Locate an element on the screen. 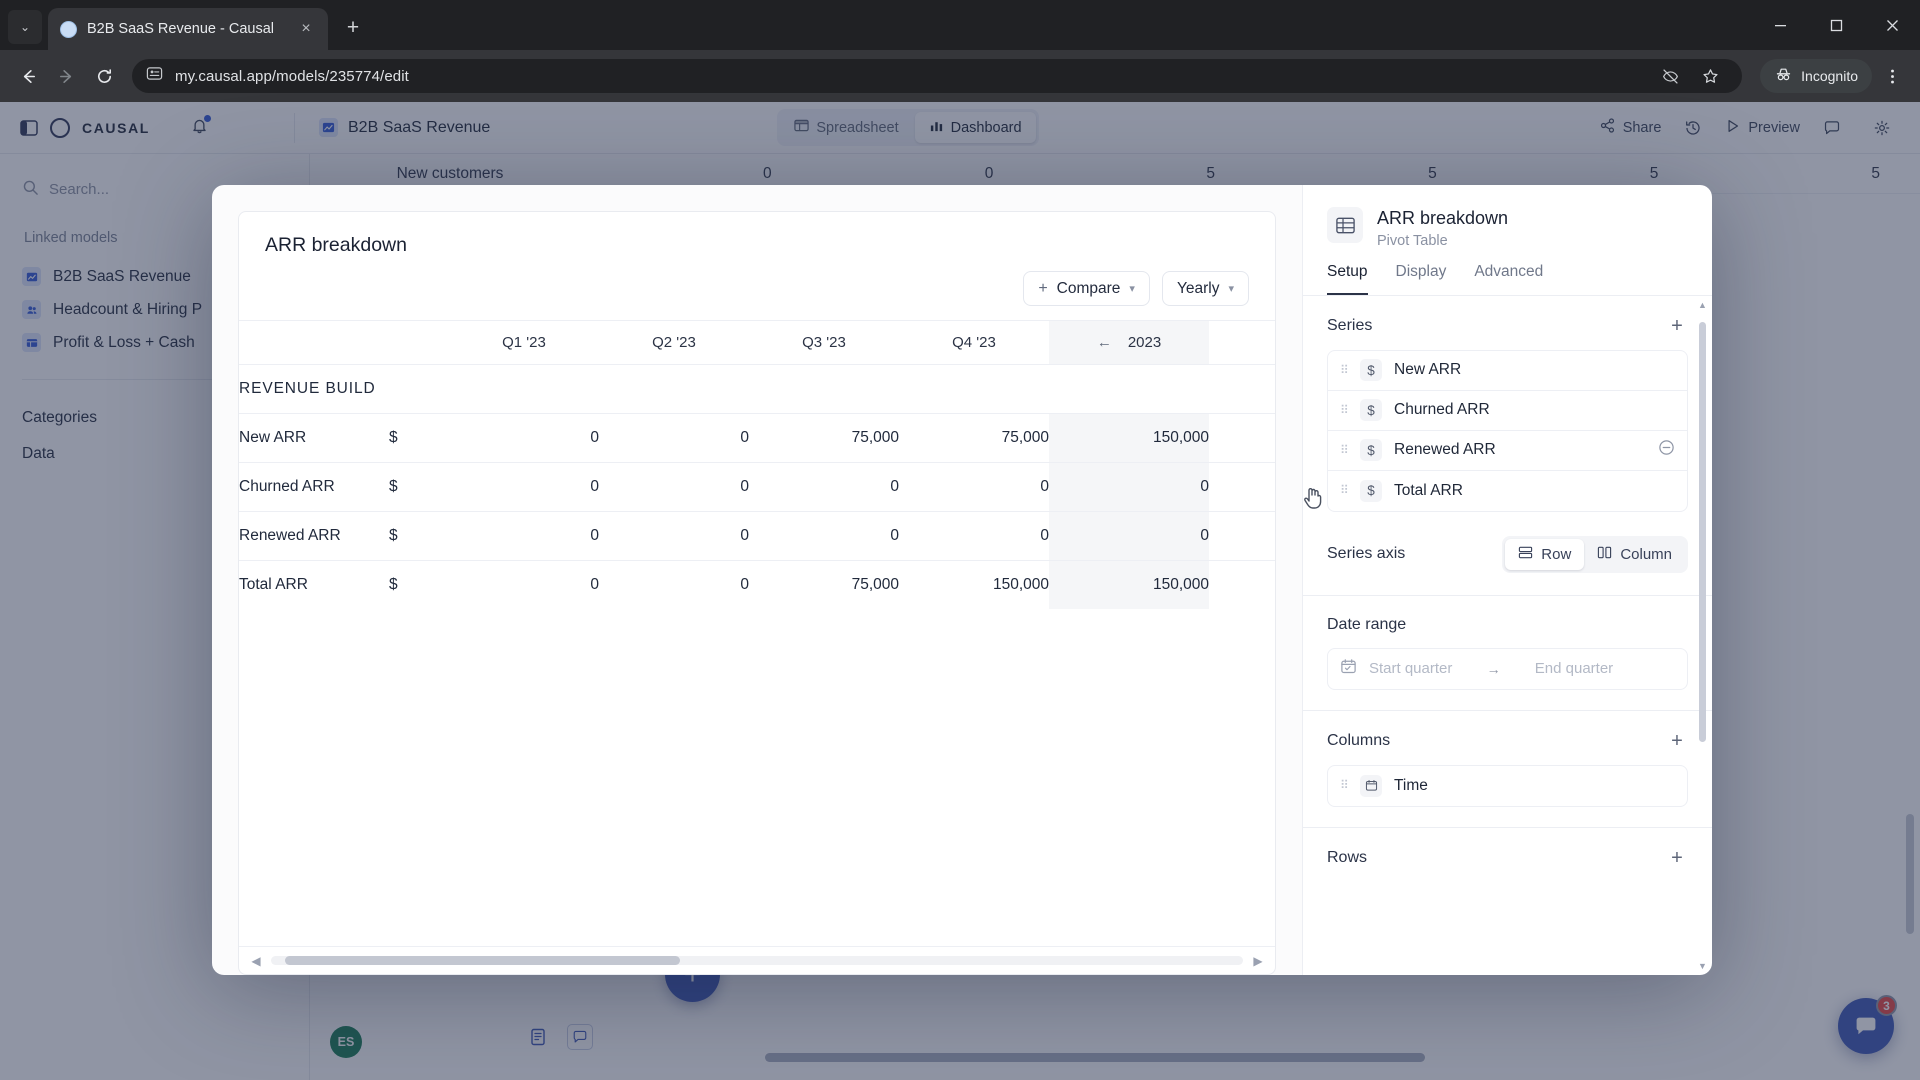 The image size is (1920, 1080). close-icon: × is located at coordinates (306, 29).